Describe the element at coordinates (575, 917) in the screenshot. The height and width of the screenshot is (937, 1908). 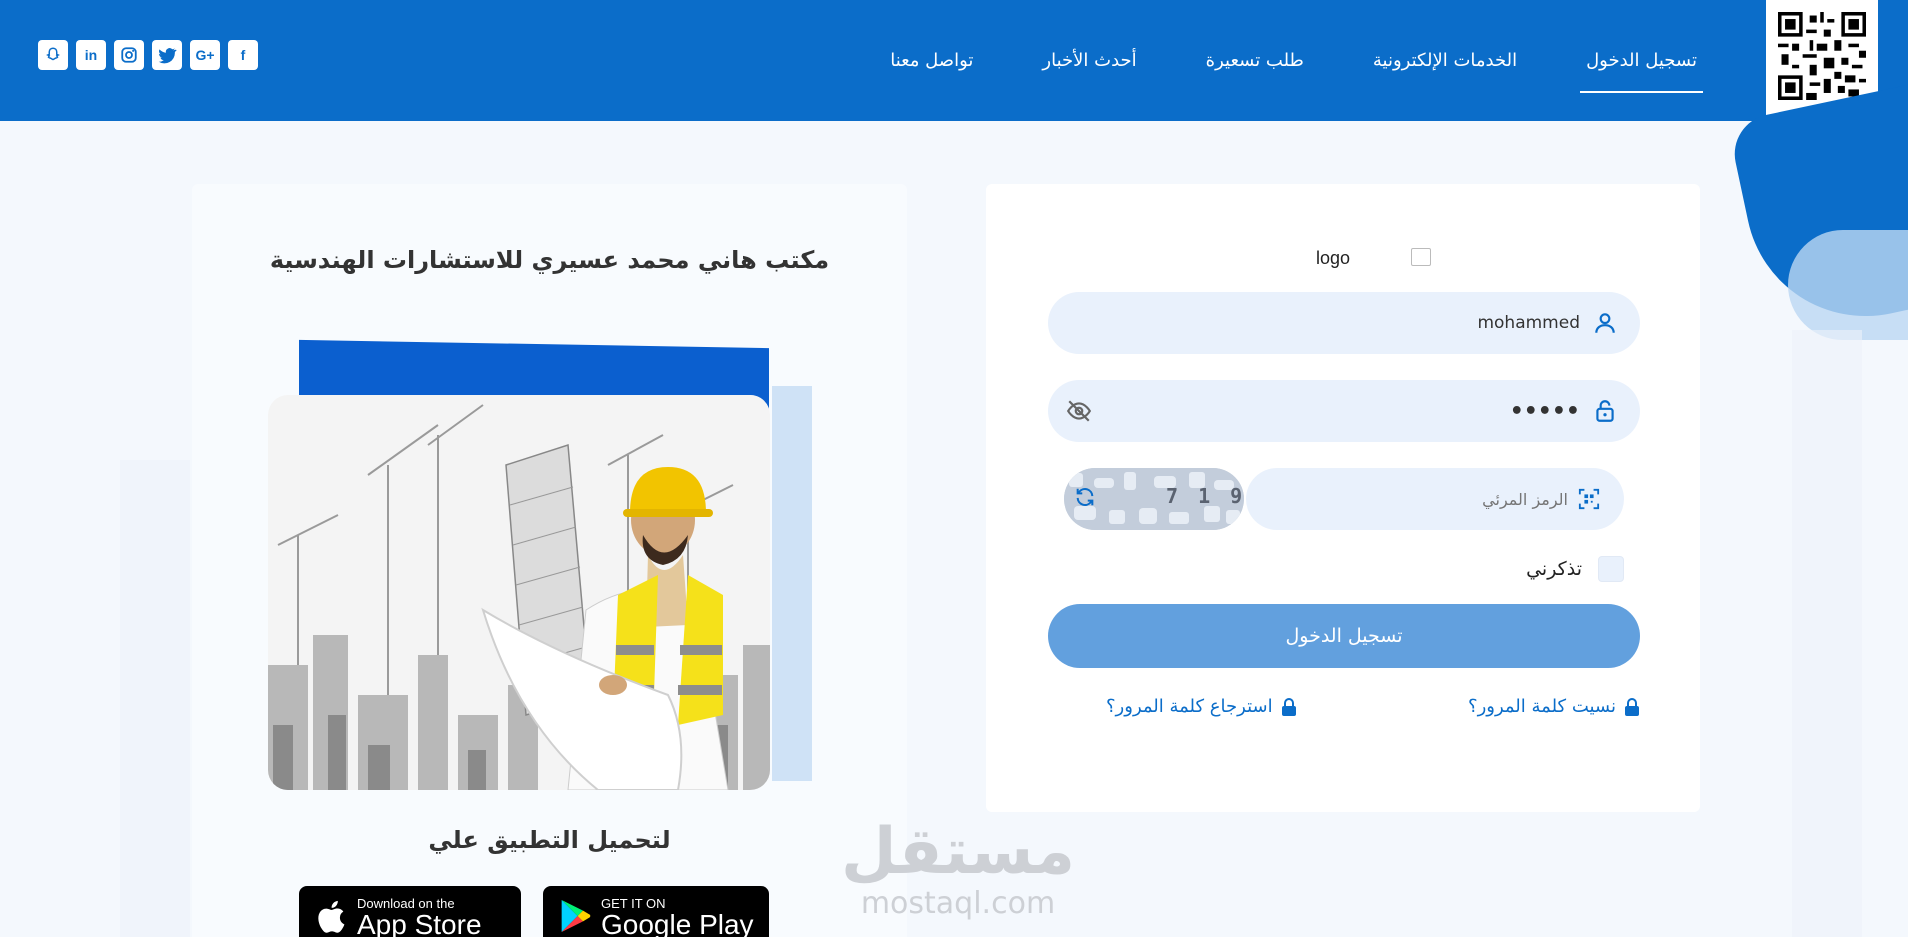
I see `google-play-icon` at that location.